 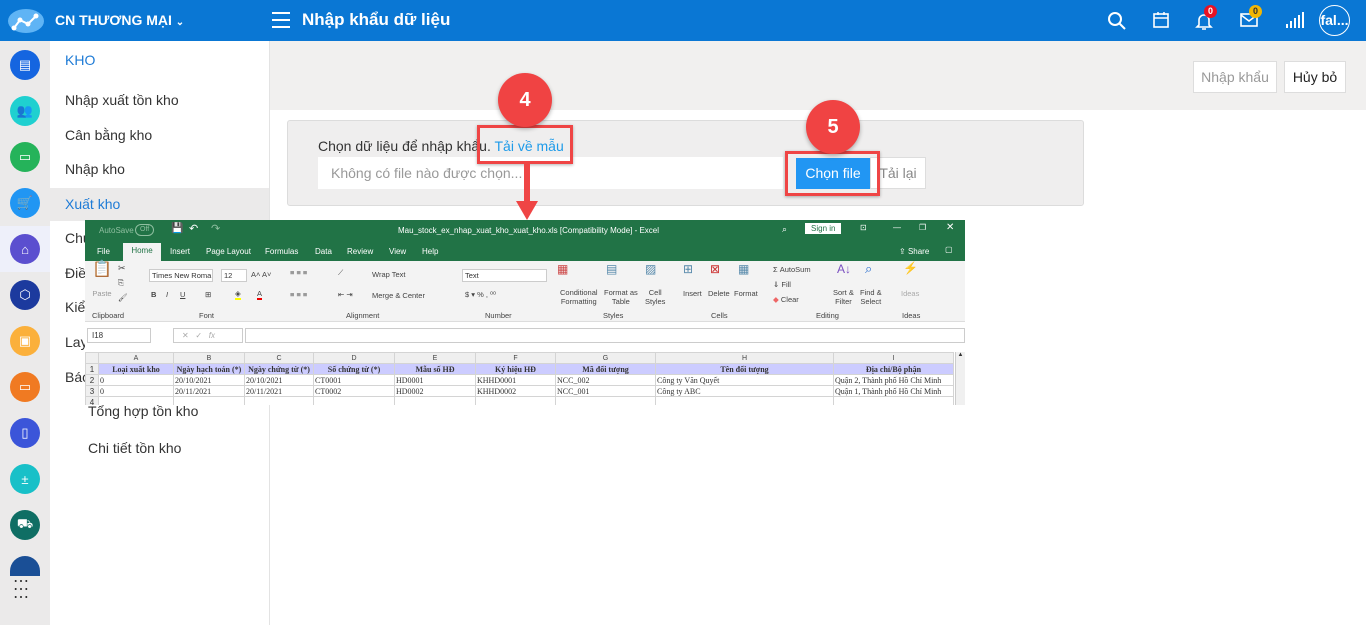 I want to click on conditional-formatting-icon: ▦, so click(x=562, y=269).